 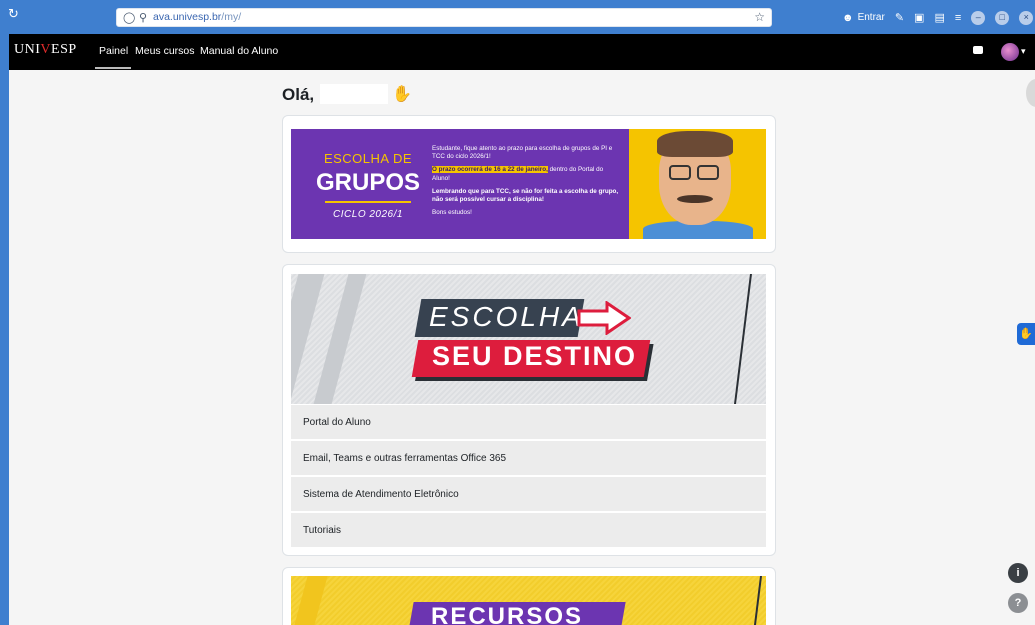 I want to click on page-greeting: Olá,, so click(x=298, y=94).